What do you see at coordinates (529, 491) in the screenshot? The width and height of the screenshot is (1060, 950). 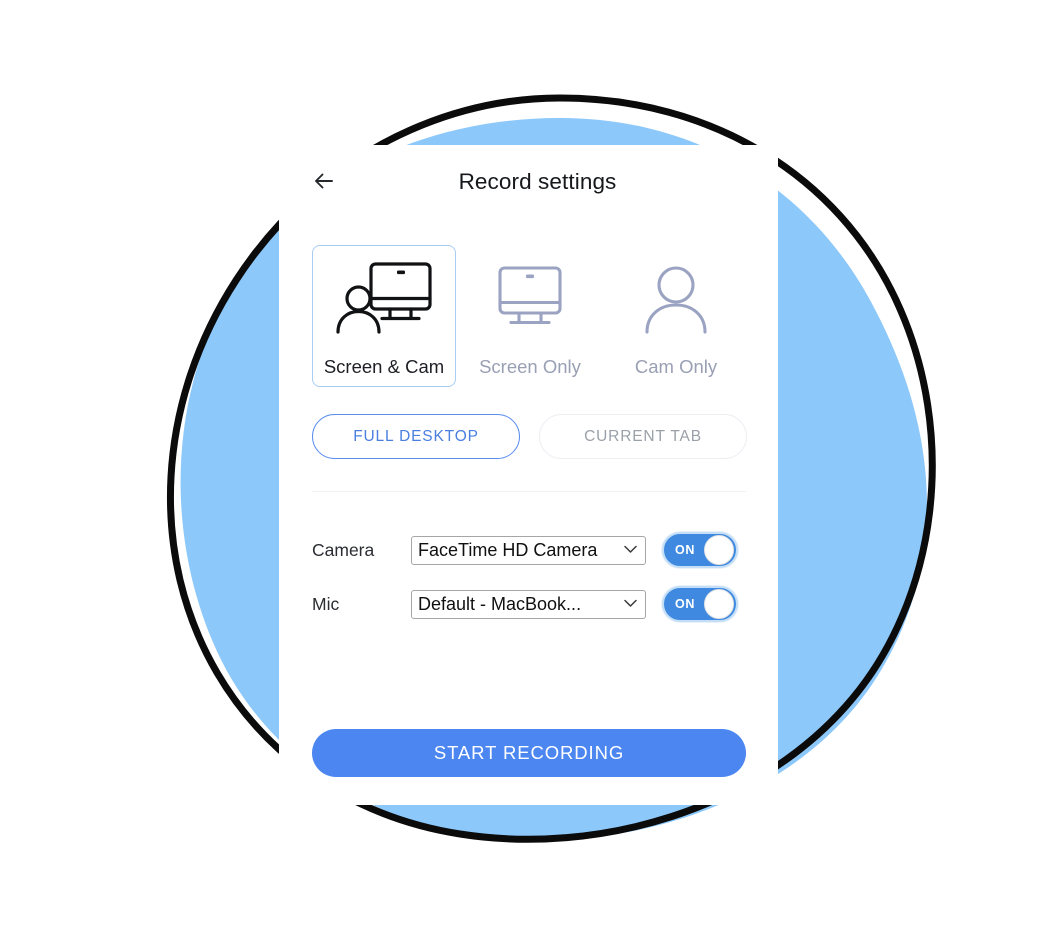 I see `section-divider` at bounding box center [529, 491].